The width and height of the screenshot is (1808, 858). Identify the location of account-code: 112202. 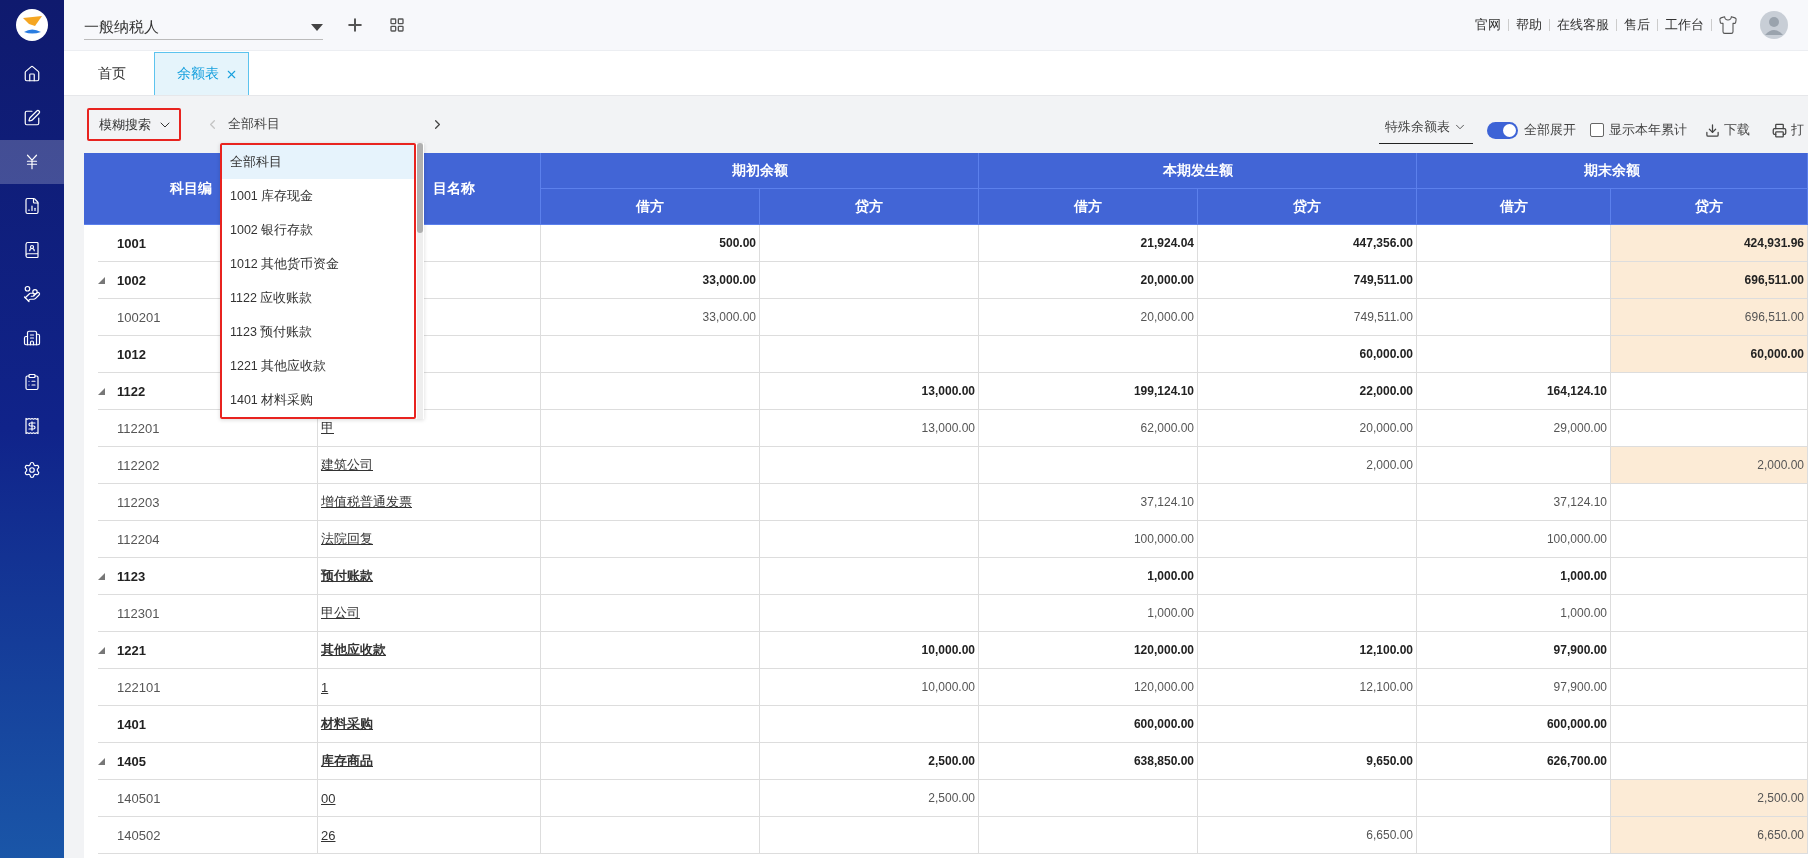
(138, 465).